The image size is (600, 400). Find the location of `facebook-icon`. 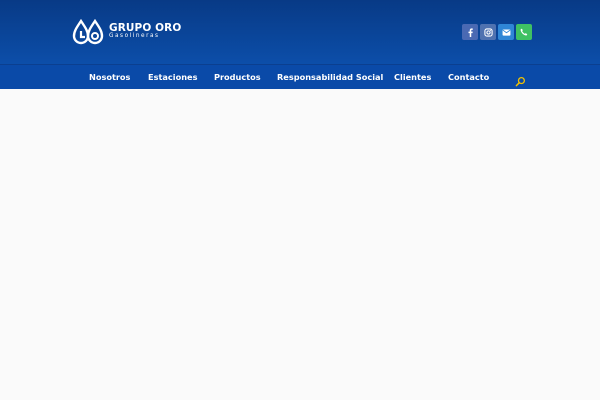

facebook-icon is located at coordinates (470, 32).